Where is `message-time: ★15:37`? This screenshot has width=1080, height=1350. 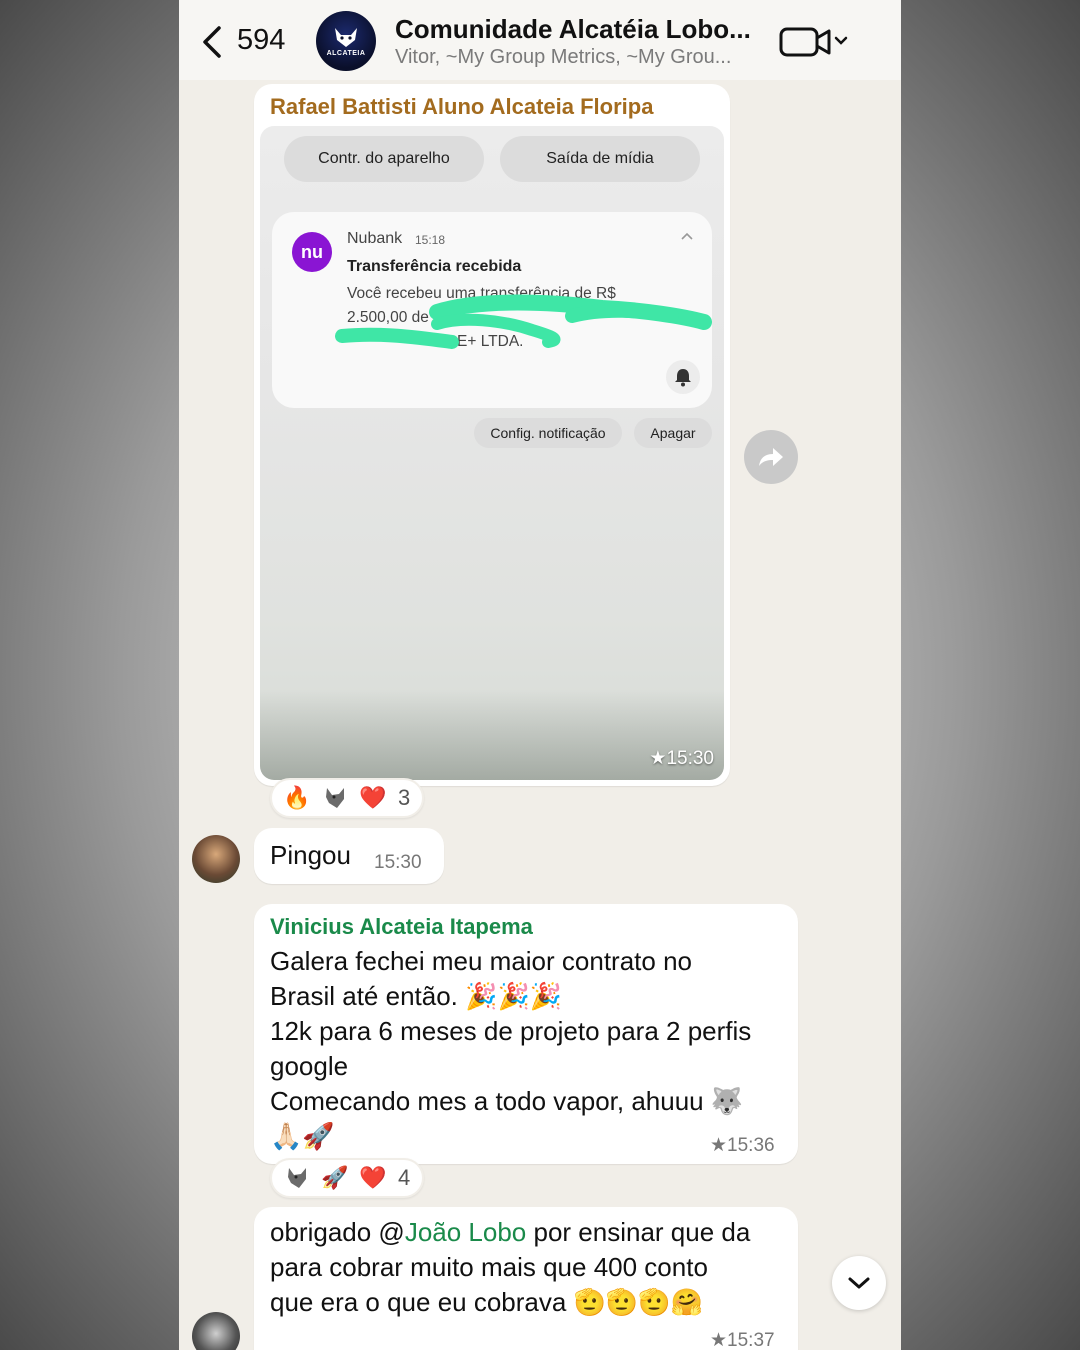 message-time: ★15:37 is located at coordinates (742, 1340).